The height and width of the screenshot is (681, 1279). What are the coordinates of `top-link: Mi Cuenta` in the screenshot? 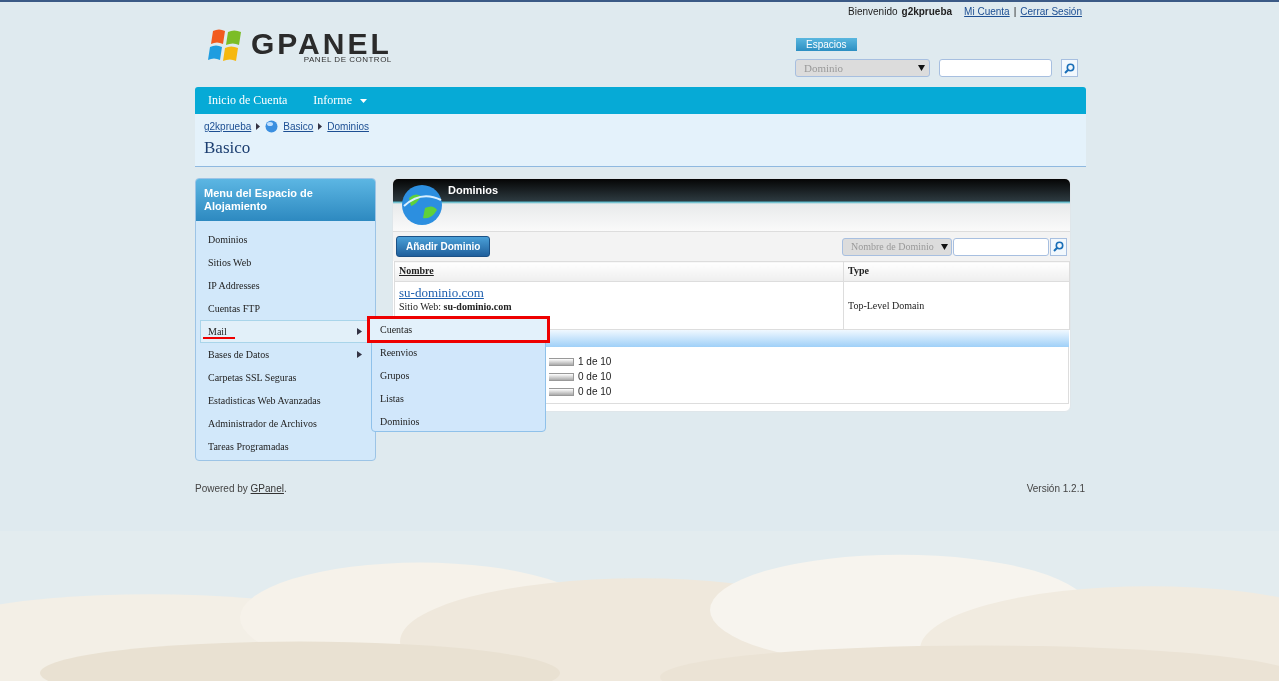 It's located at (987, 11).